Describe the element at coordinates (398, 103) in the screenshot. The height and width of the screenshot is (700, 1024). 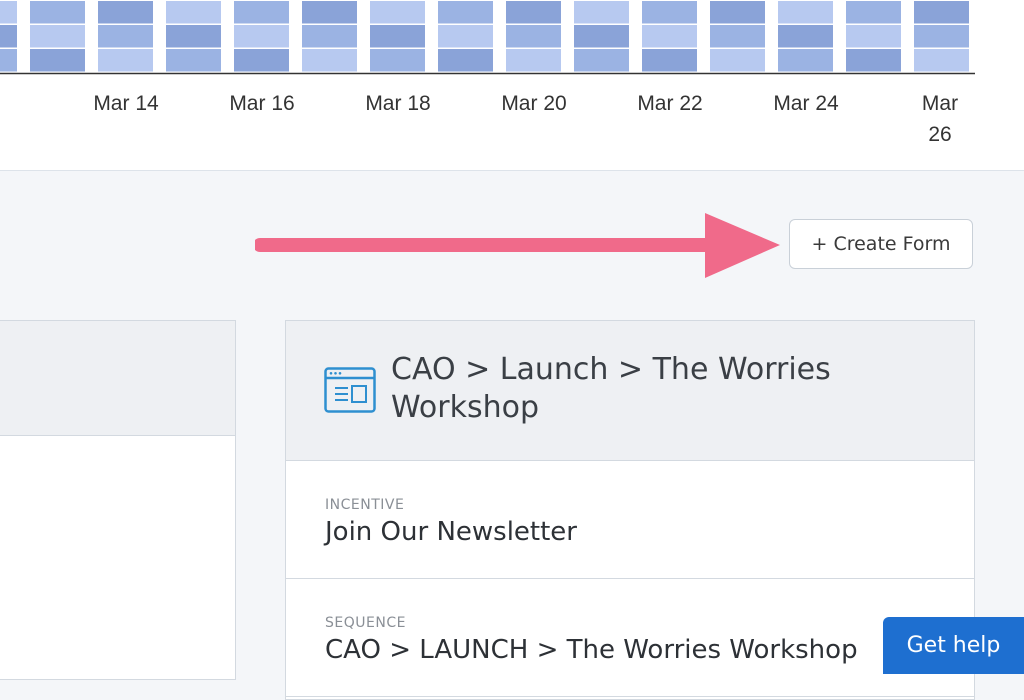
I see `x-tick-label: Mar 18` at that location.